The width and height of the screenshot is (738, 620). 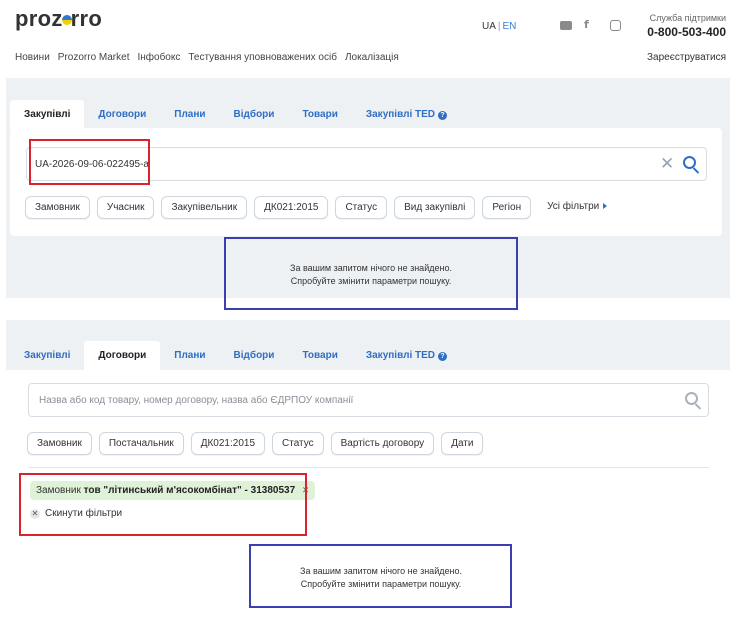 What do you see at coordinates (254, 355) in the screenshot?
I see `tab-selections-2: Відбори` at bounding box center [254, 355].